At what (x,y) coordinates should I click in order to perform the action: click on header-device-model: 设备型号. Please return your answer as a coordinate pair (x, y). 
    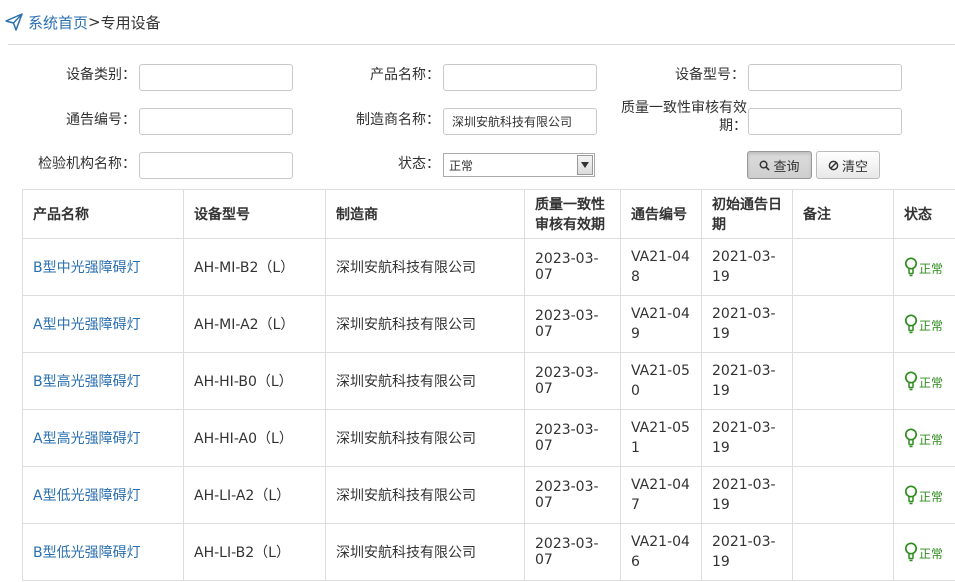
    Looking at the image, I should click on (254, 214).